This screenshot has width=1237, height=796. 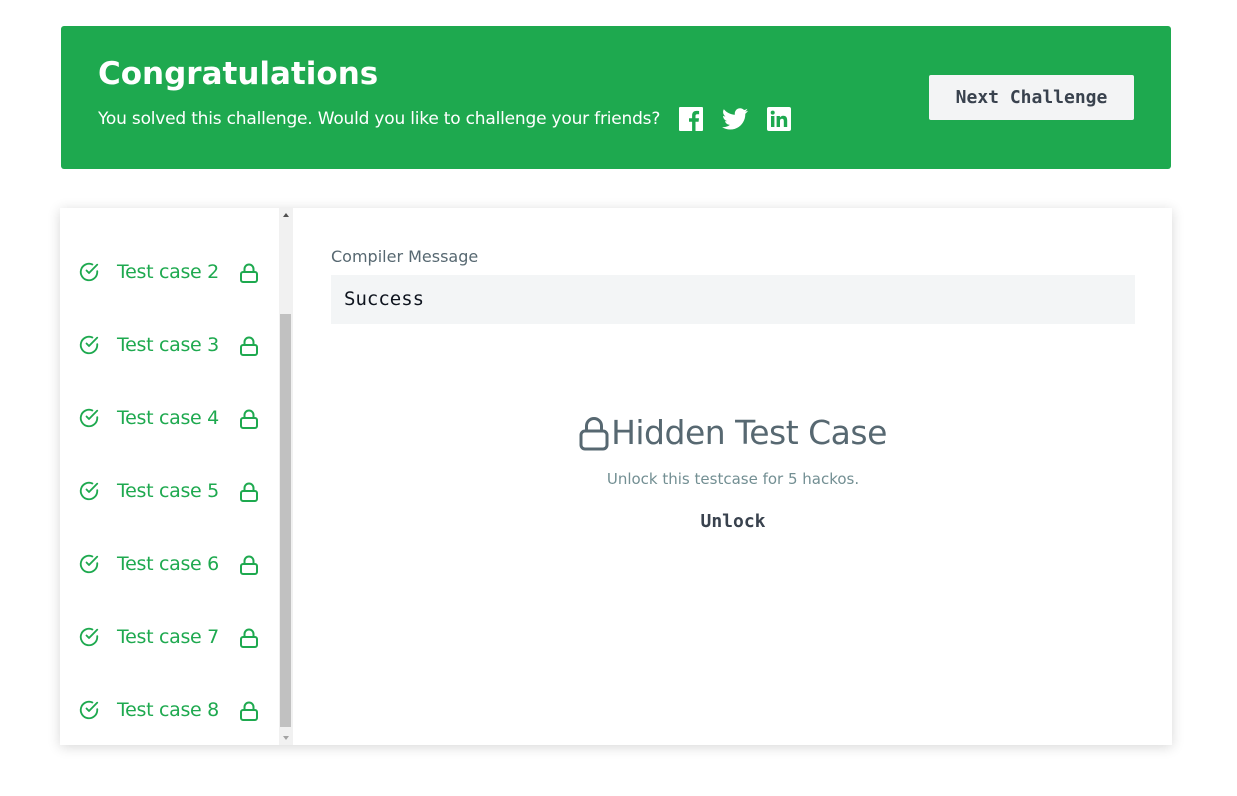 I want to click on next-challenge-button: Next Challenge, so click(x=1031, y=97).